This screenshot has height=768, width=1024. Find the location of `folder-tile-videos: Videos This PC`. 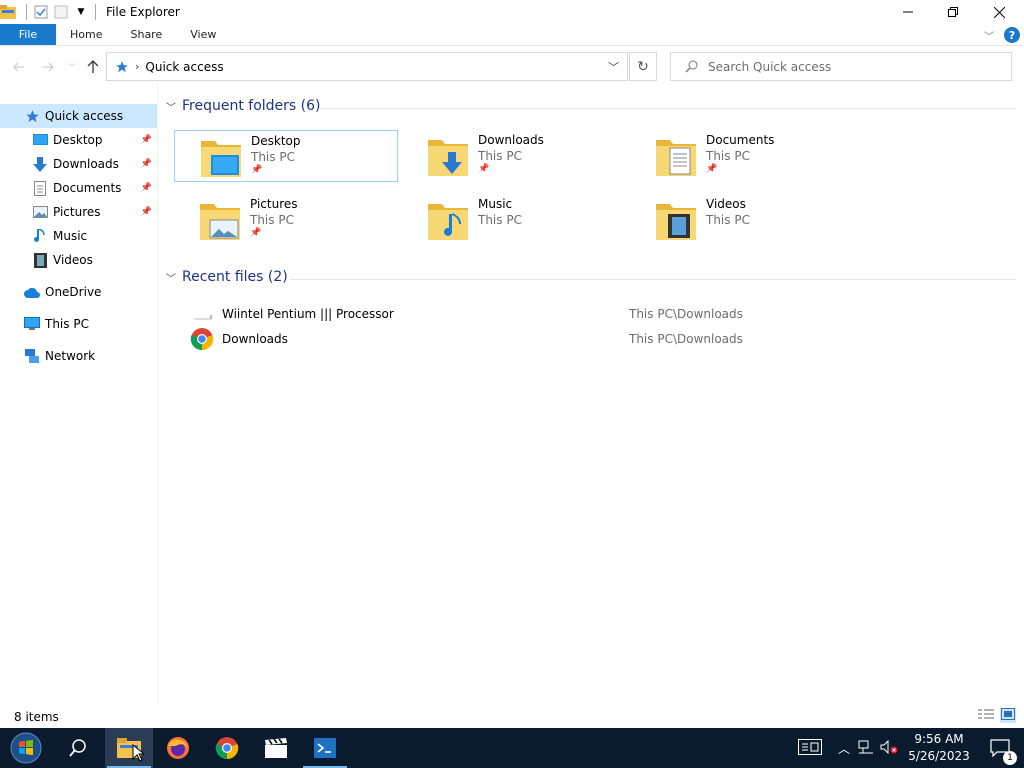

folder-tile-videos: Videos This PC is located at coordinates (742, 220).